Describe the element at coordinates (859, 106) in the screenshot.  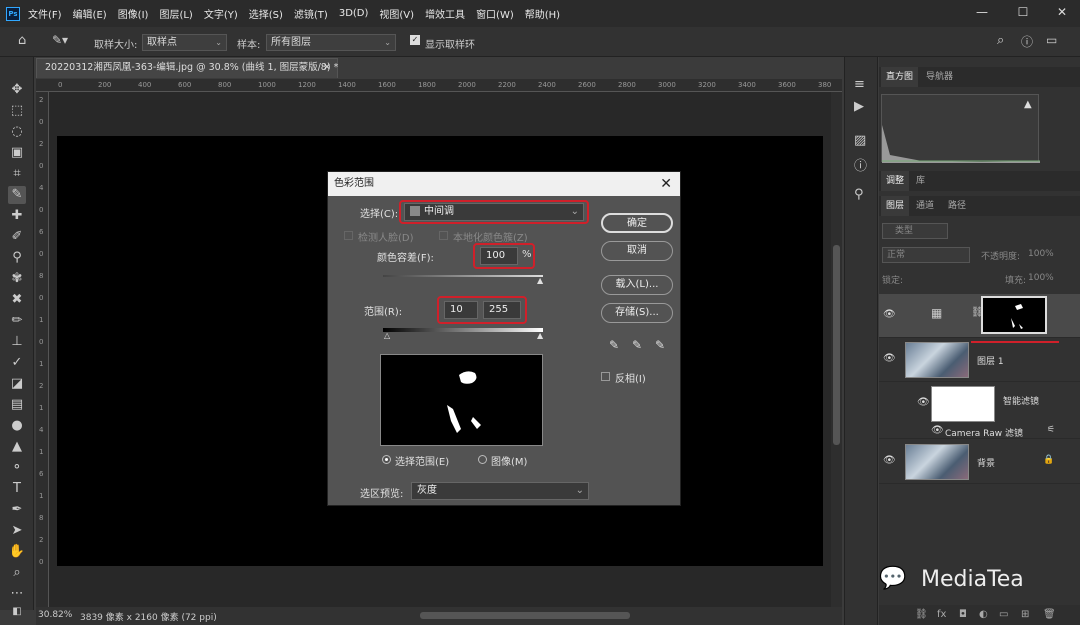
I see `play-icon: ▶` at that location.